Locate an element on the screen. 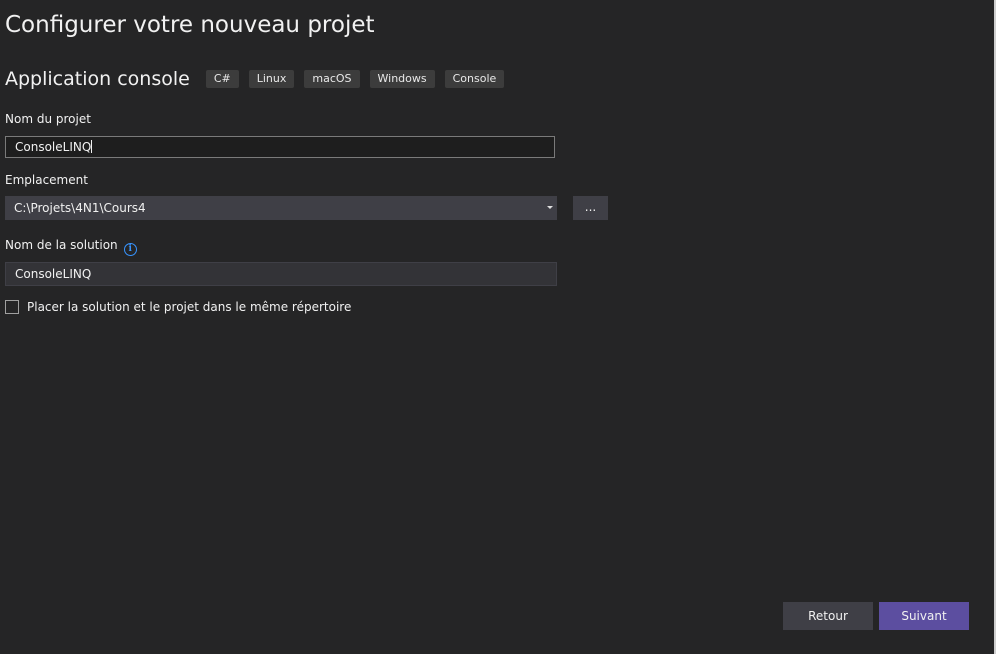 The height and width of the screenshot is (654, 996). tag-platform-macos: macOS is located at coordinates (332, 79).